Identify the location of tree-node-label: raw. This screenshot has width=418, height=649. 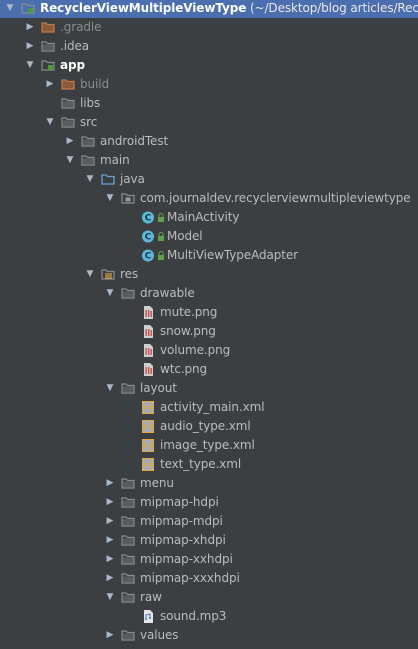
(151, 597).